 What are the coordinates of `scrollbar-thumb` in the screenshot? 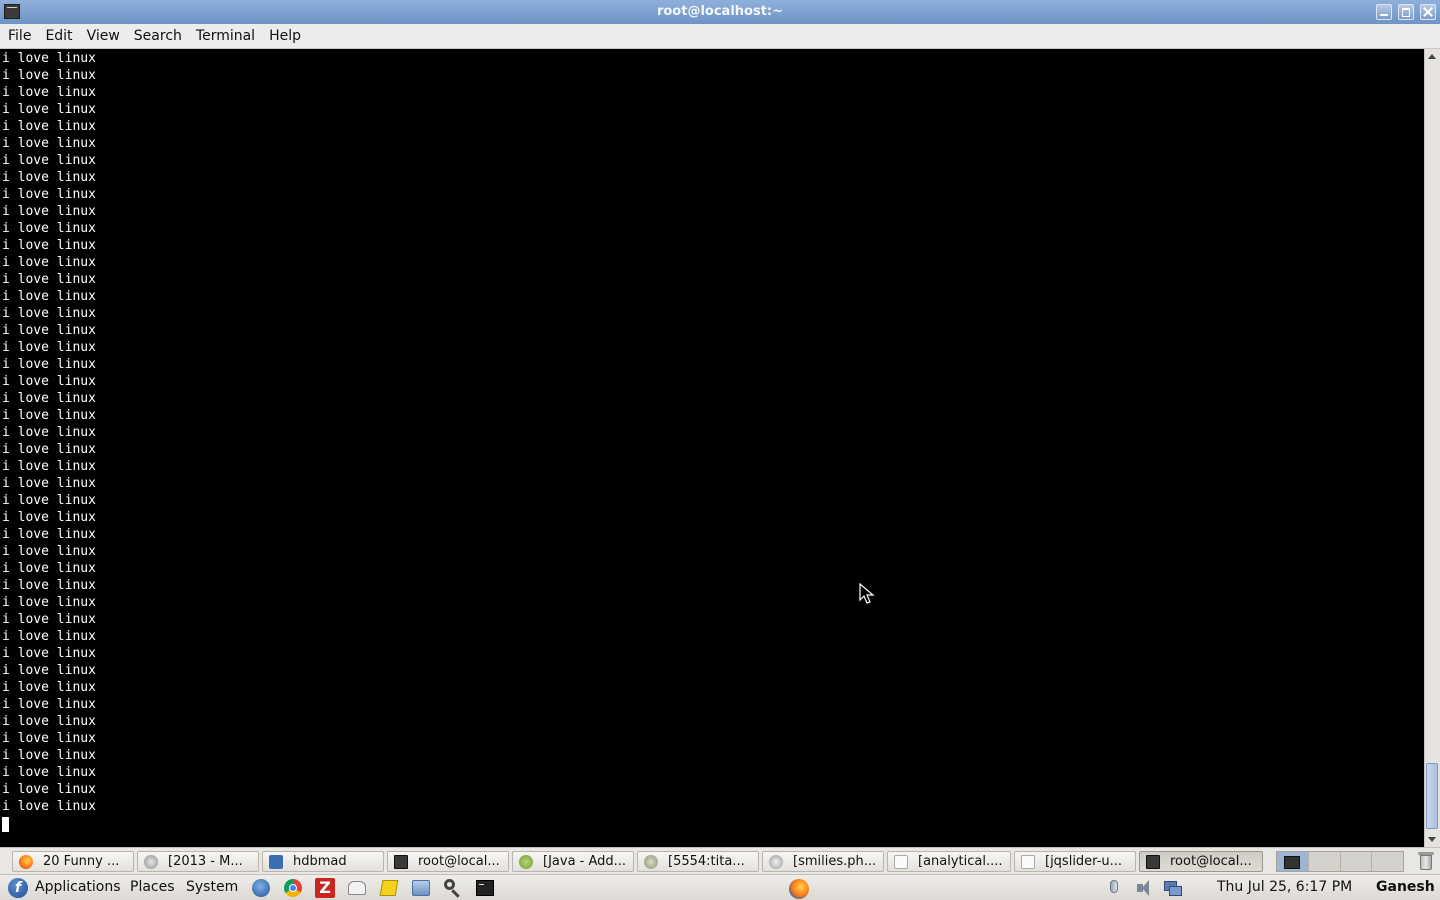 It's located at (1432, 796).